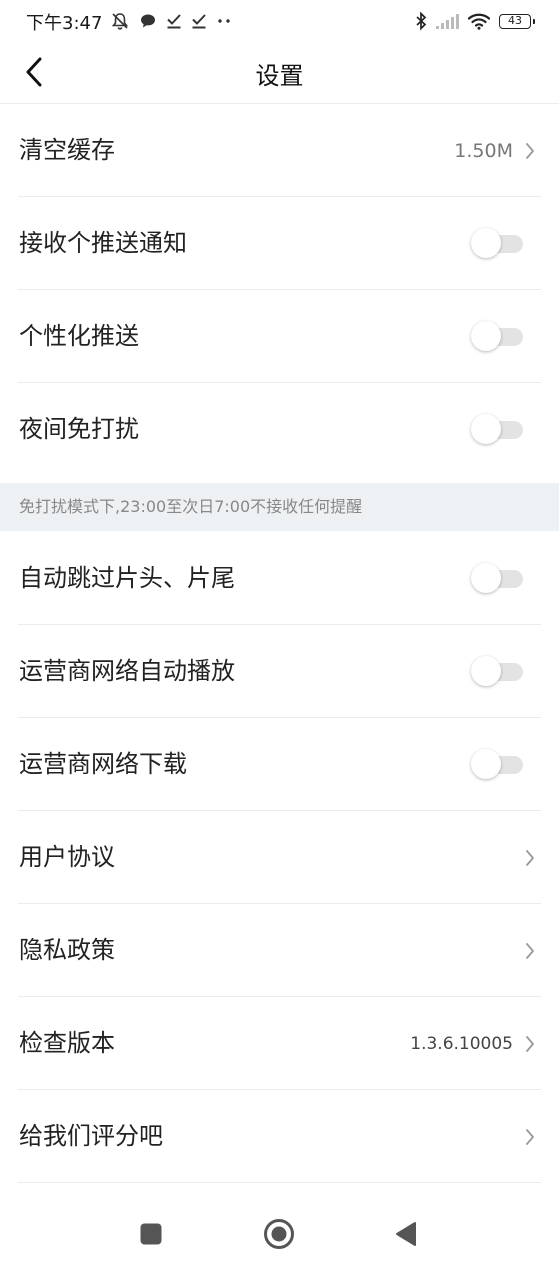 The width and height of the screenshot is (559, 1280). I want to click on clear-cache-label: 清空缓存, so click(67, 150).